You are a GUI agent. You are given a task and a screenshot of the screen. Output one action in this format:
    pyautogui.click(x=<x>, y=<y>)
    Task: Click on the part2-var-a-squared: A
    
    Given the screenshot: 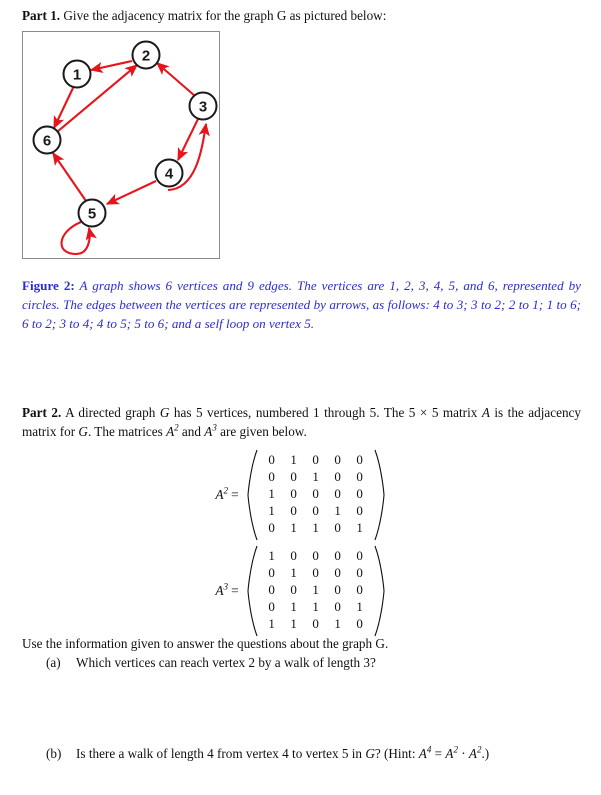 What is the action you would take?
    pyautogui.click(x=170, y=431)
    